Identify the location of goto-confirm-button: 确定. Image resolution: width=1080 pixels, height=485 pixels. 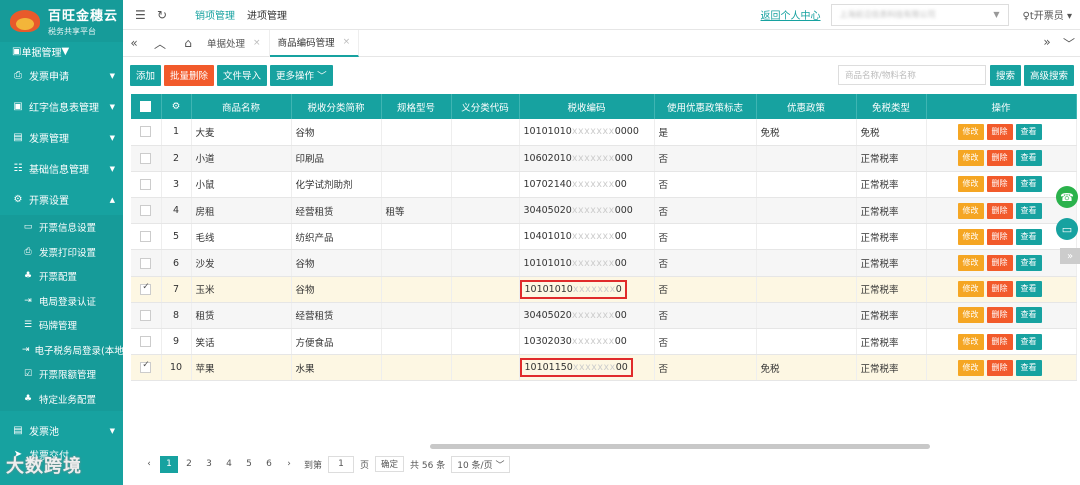
(390, 464).